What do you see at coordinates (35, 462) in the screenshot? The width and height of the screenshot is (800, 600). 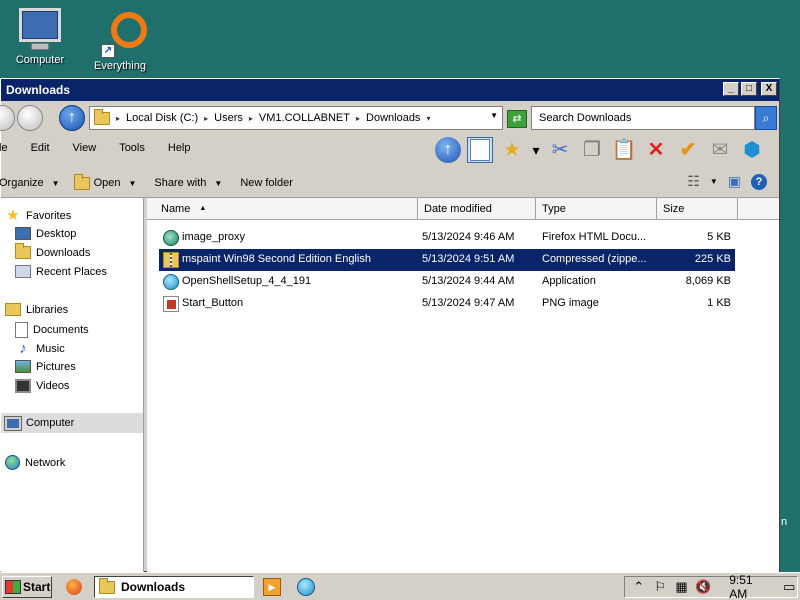 I see `nav-network: Network` at bounding box center [35, 462].